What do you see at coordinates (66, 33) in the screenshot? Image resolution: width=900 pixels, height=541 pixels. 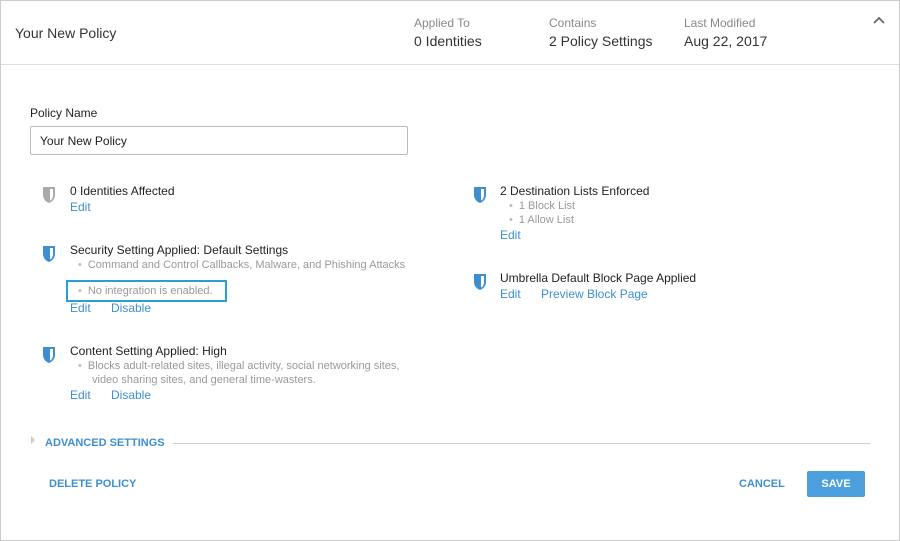 I see `policy-title: Your New Policy` at bounding box center [66, 33].